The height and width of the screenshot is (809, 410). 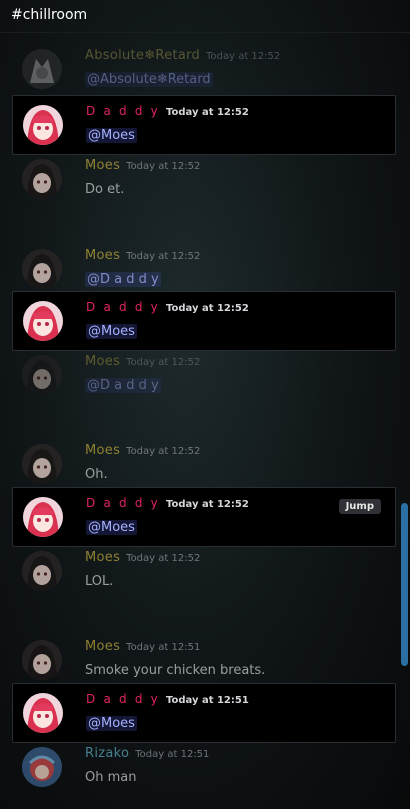 I want to click on message-item: D a d d y Today at 12:52 Jump @Moes, so click(x=204, y=517).